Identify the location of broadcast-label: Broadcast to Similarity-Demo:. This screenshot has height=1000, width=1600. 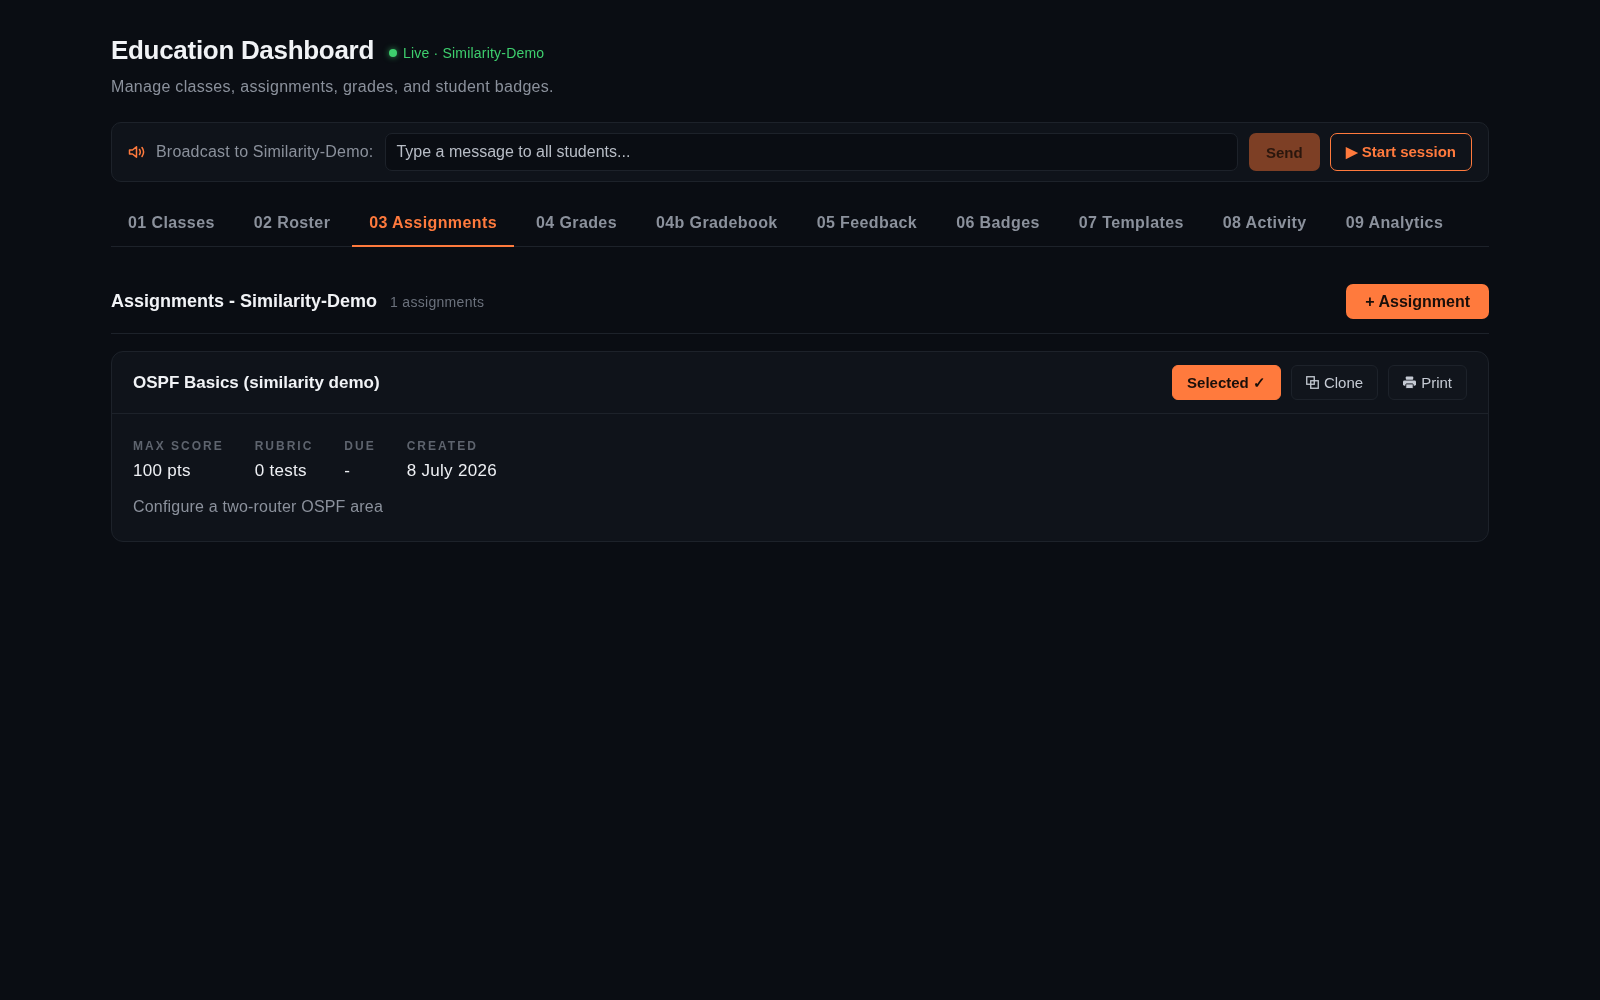
(265, 152).